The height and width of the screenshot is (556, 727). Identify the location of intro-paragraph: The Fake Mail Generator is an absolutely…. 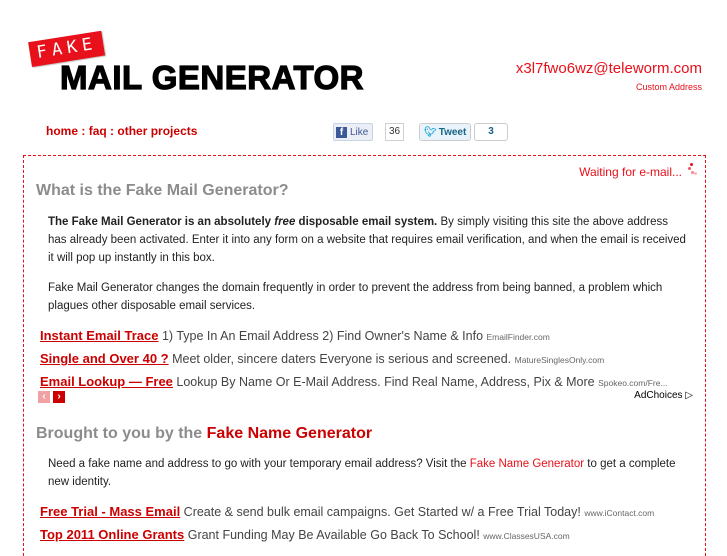
(368, 240).